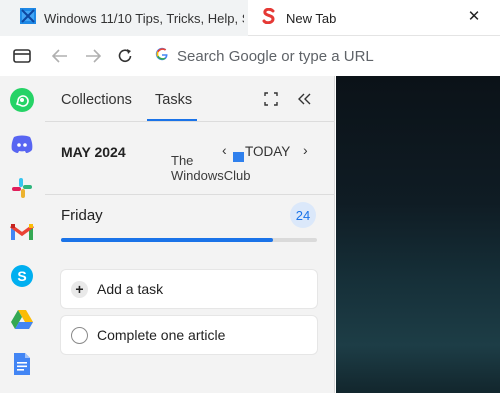 The height and width of the screenshot is (393, 500). I want to click on progress-bar, so click(189, 240).